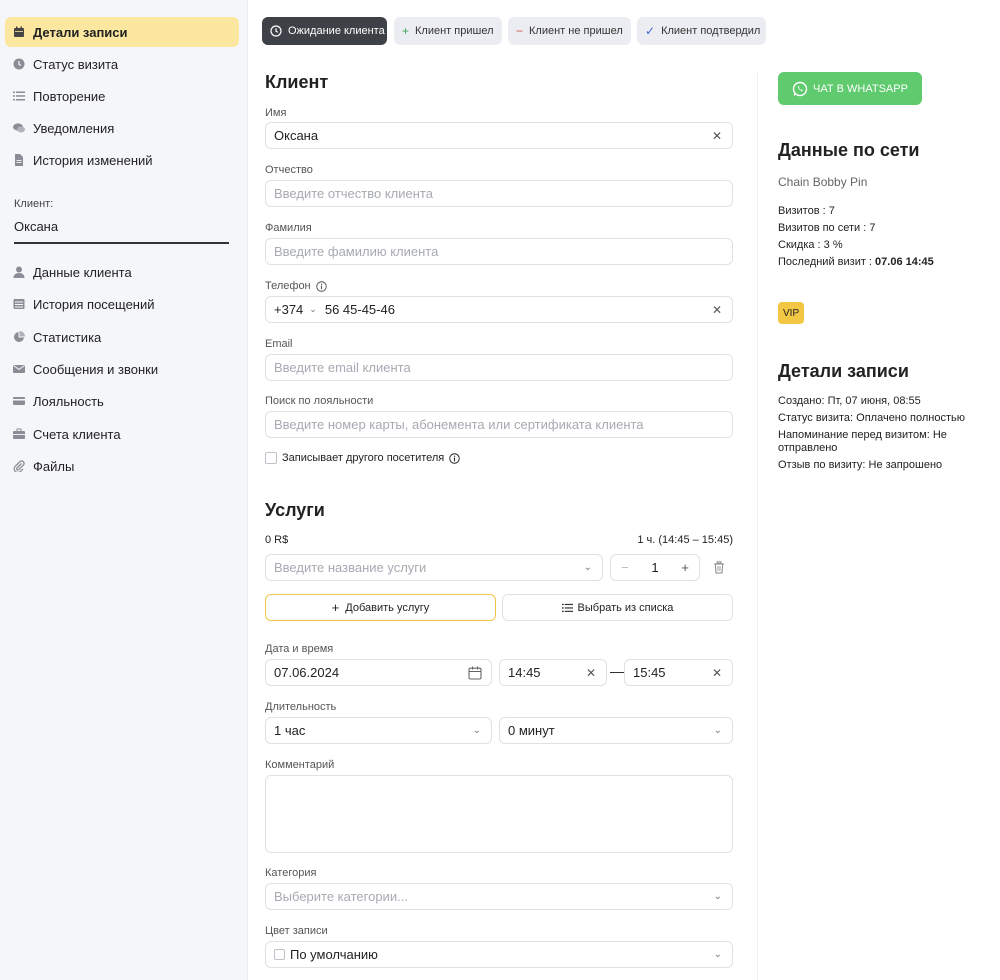 The width and height of the screenshot is (1000, 980). I want to click on document-icon, so click(19, 160).